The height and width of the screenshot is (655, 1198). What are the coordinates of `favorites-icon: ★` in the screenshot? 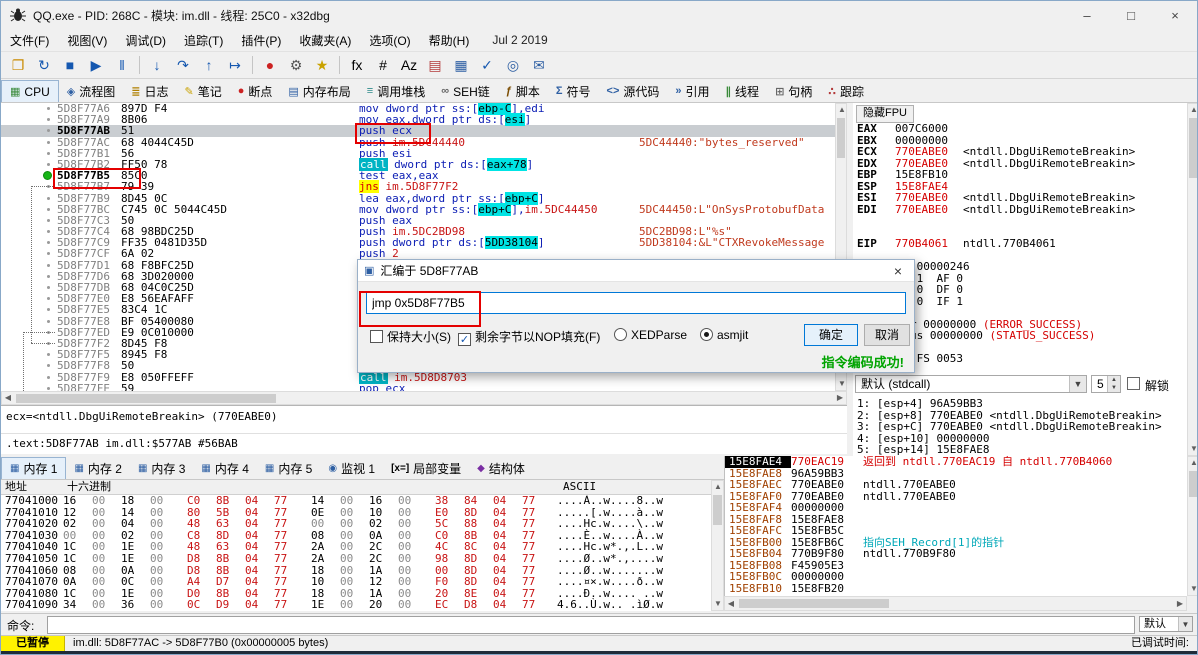 It's located at (322, 65).